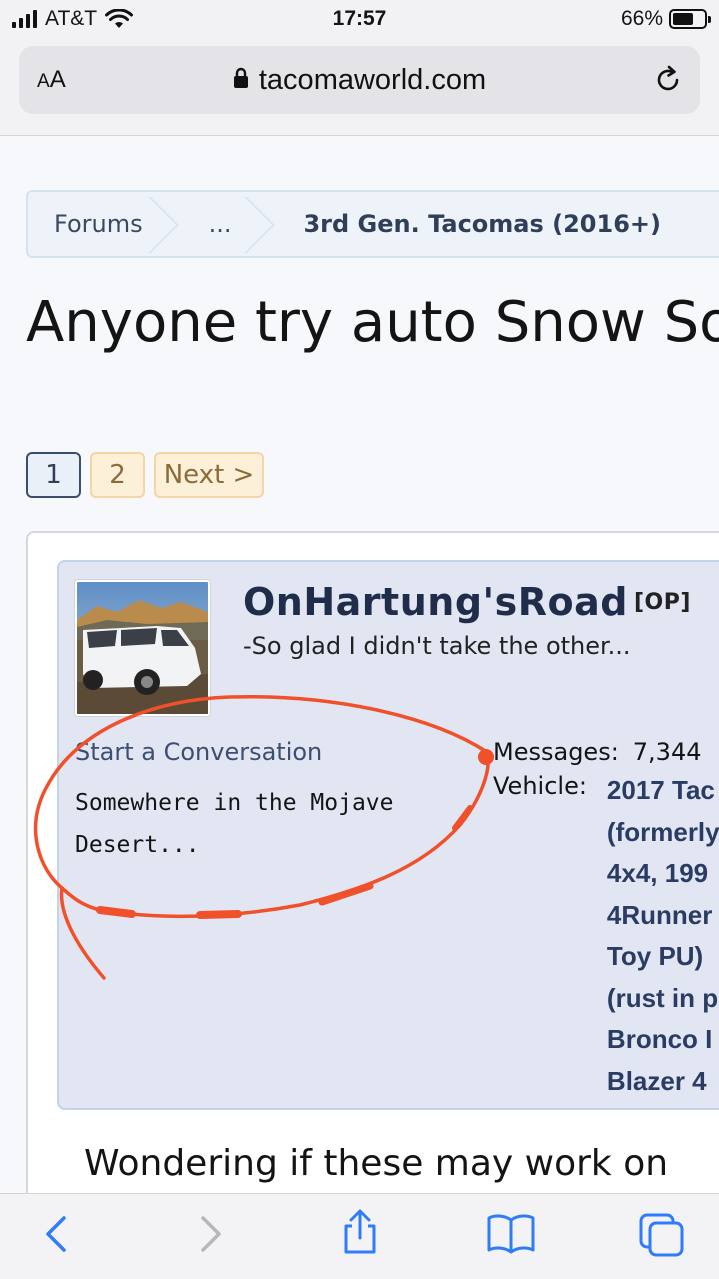 Image resolution: width=719 pixels, height=1279 pixels. Describe the element at coordinates (142, 648) in the screenshot. I see `avatar` at that location.